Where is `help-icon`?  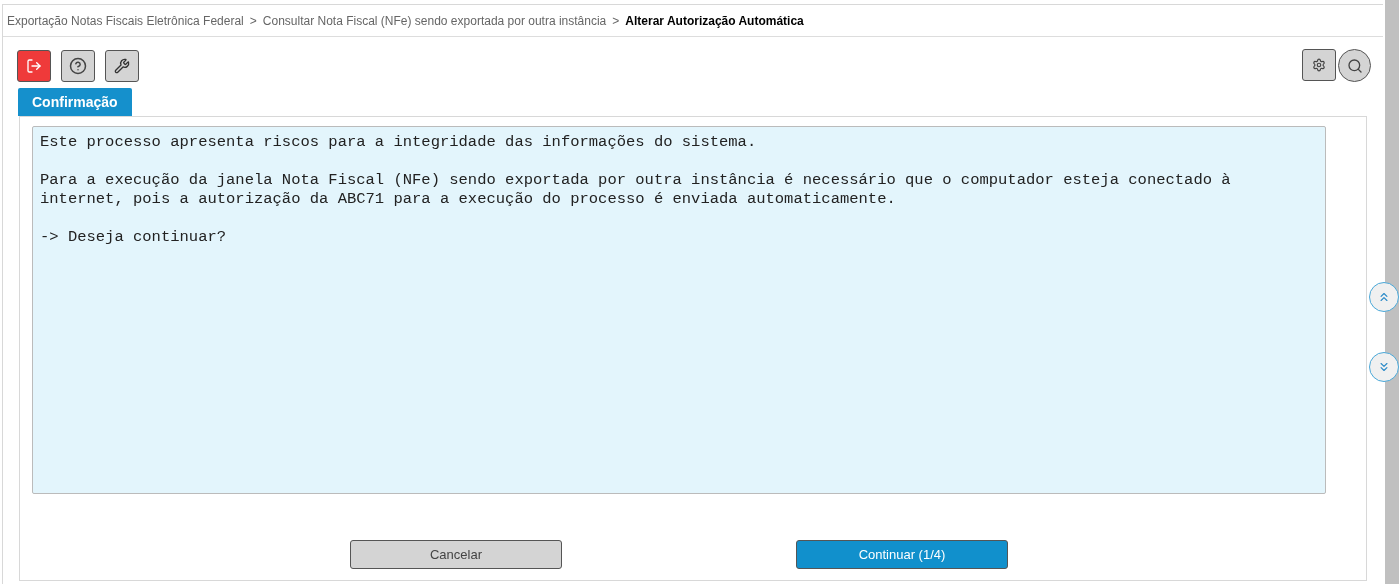
help-icon is located at coordinates (78, 65).